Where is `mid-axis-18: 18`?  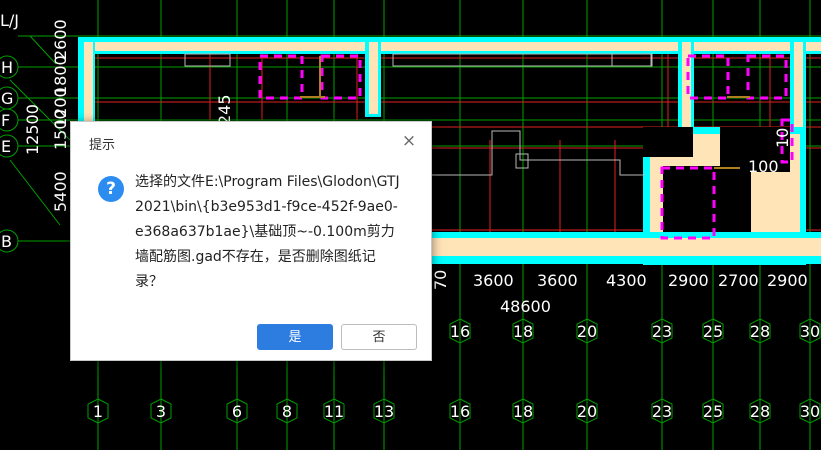
mid-axis-18: 18 is located at coordinates (523, 331).